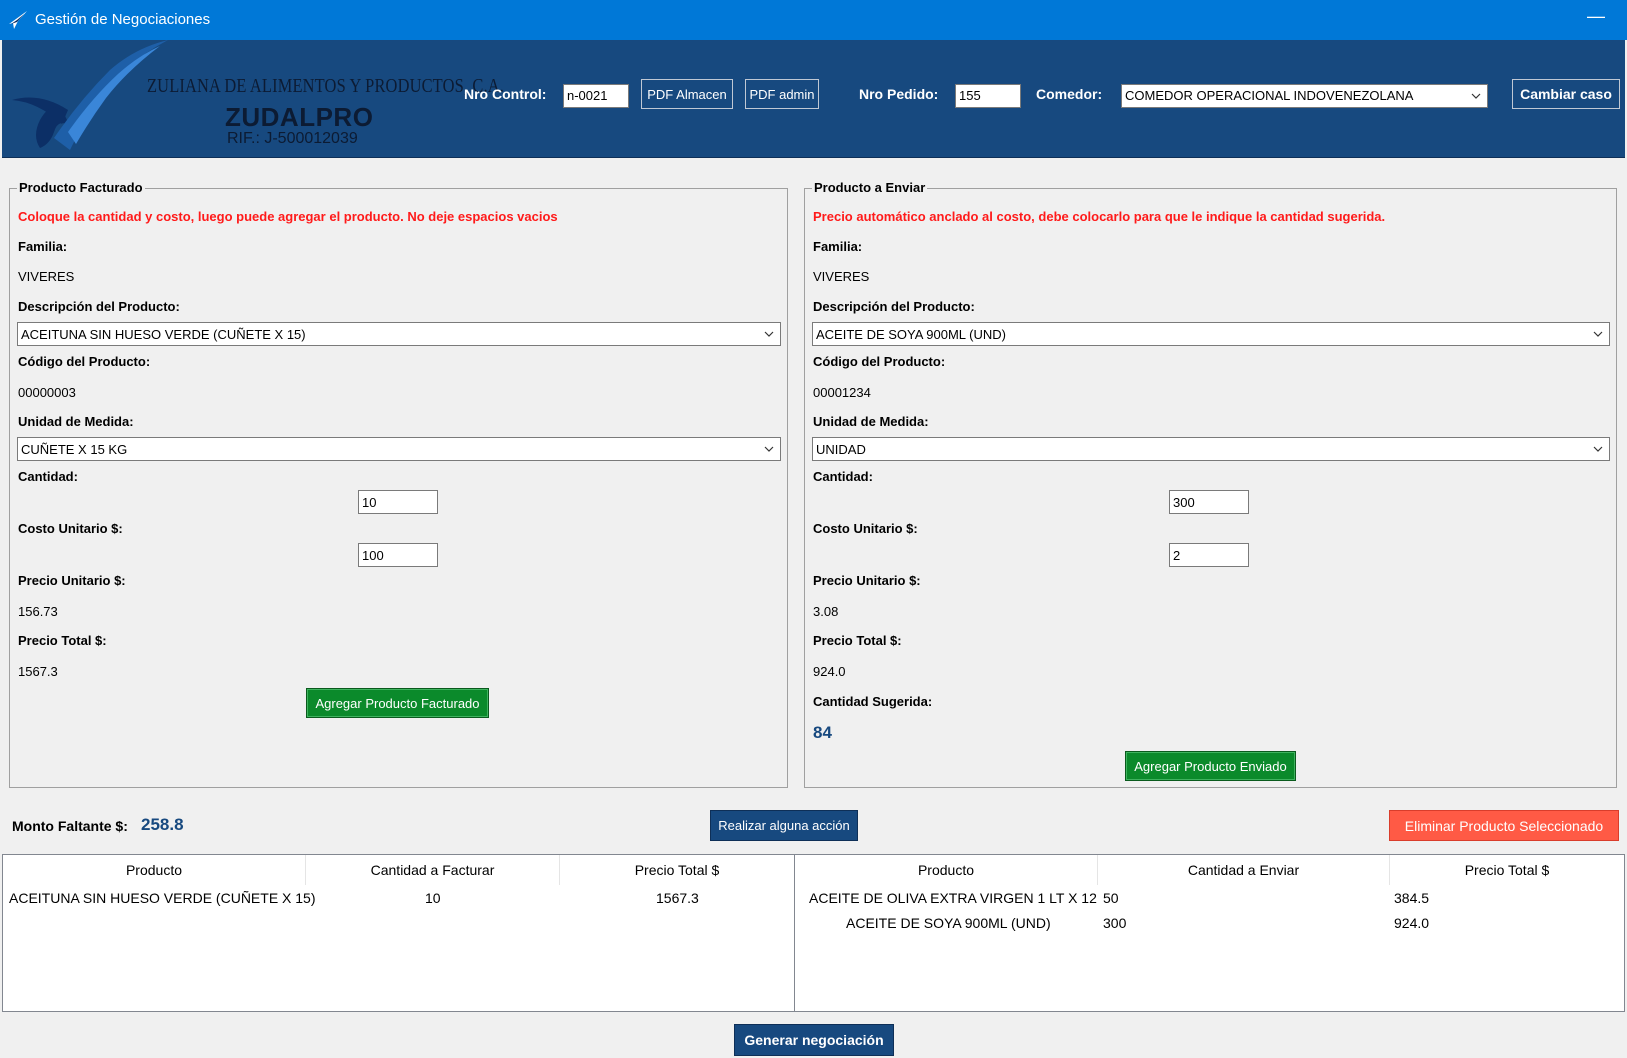 The width and height of the screenshot is (1627, 1058). I want to click on enviar-descripcion-value: ACEITE DE SOYA 900ML (UND), so click(911, 334).